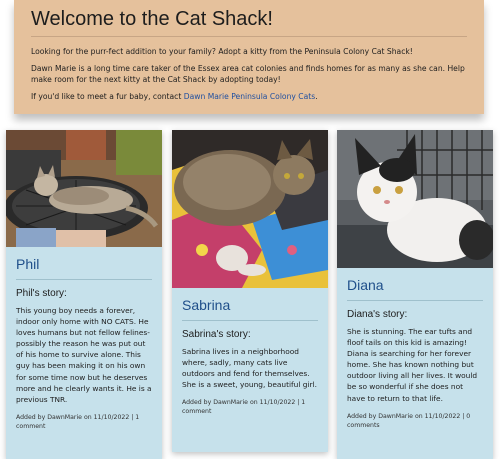 The height and width of the screenshot is (459, 500). I want to click on banner-divider, so click(249, 36).